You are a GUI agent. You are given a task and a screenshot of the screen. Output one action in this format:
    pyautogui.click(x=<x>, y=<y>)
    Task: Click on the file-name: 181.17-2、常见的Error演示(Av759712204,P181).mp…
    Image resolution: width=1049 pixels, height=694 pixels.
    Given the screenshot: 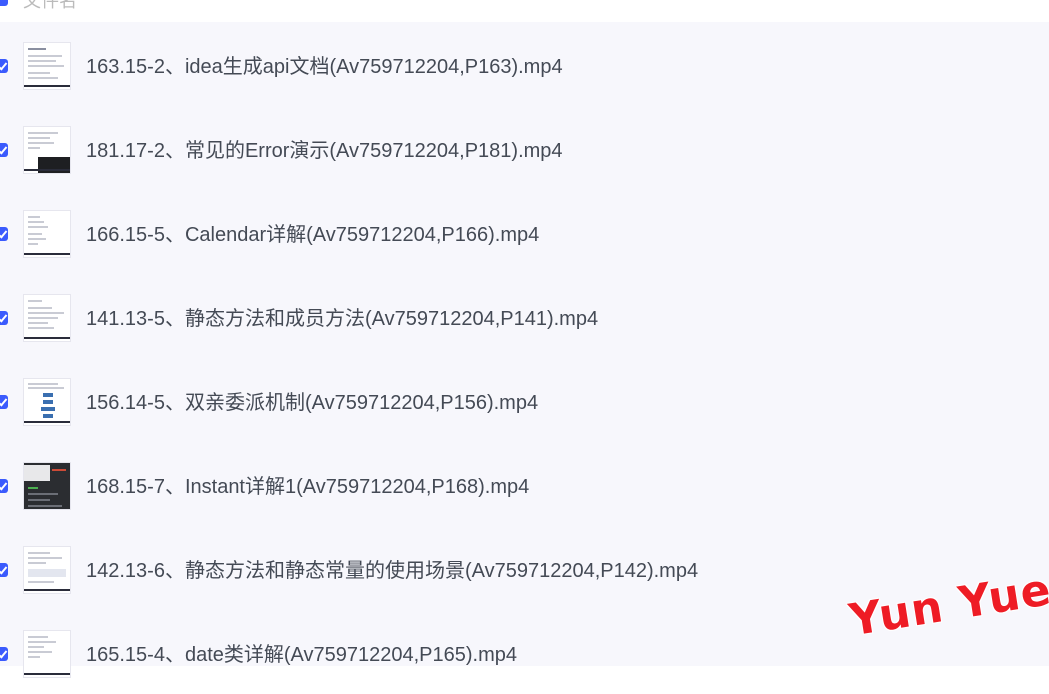 What is the action you would take?
    pyautogui.click(x=324, y=151)
    